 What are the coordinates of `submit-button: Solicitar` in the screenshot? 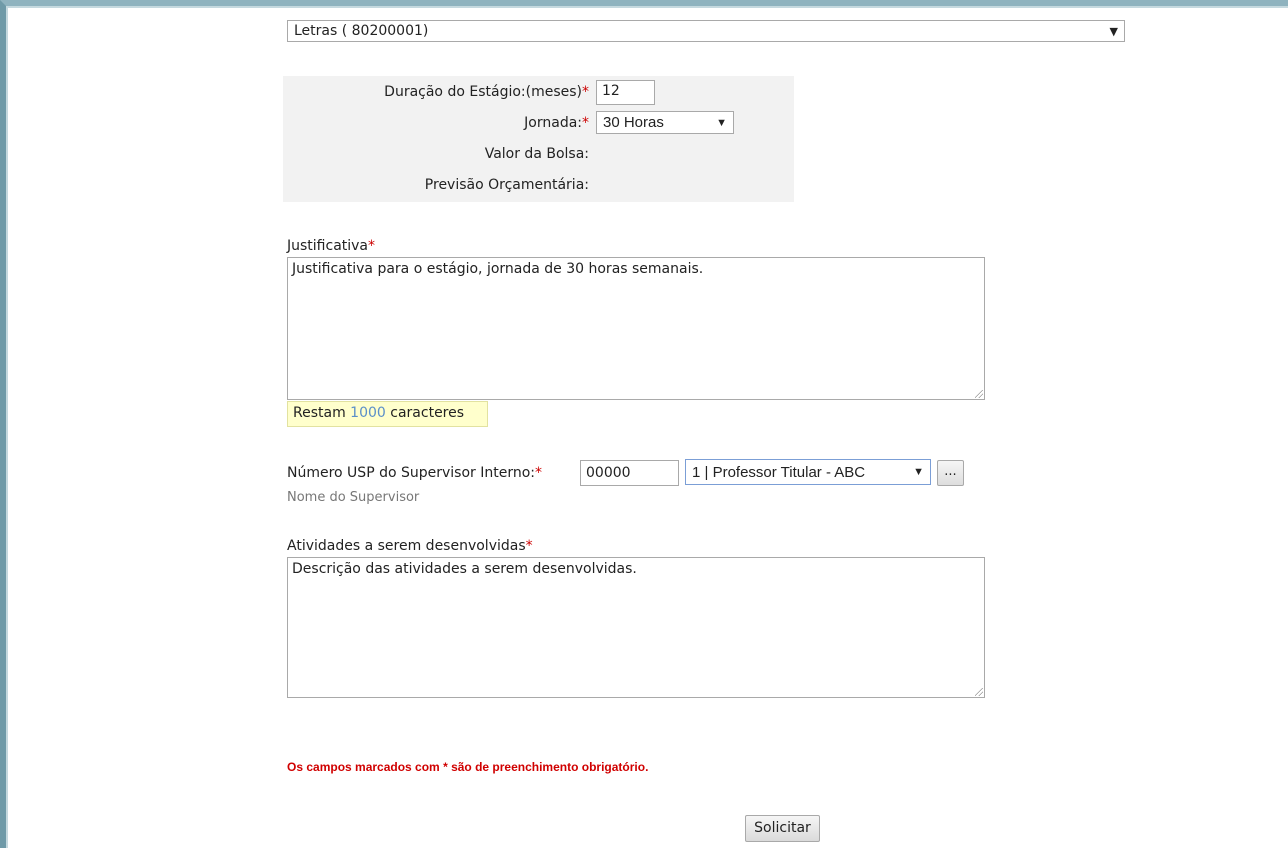 It's located at (782, 828).